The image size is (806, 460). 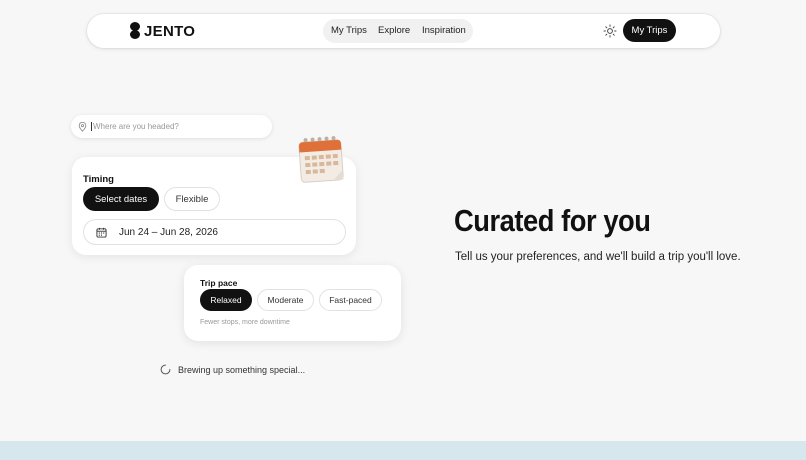 I want to click on nav-link-inspiration: Inspiration, so click(x=444, y=30).